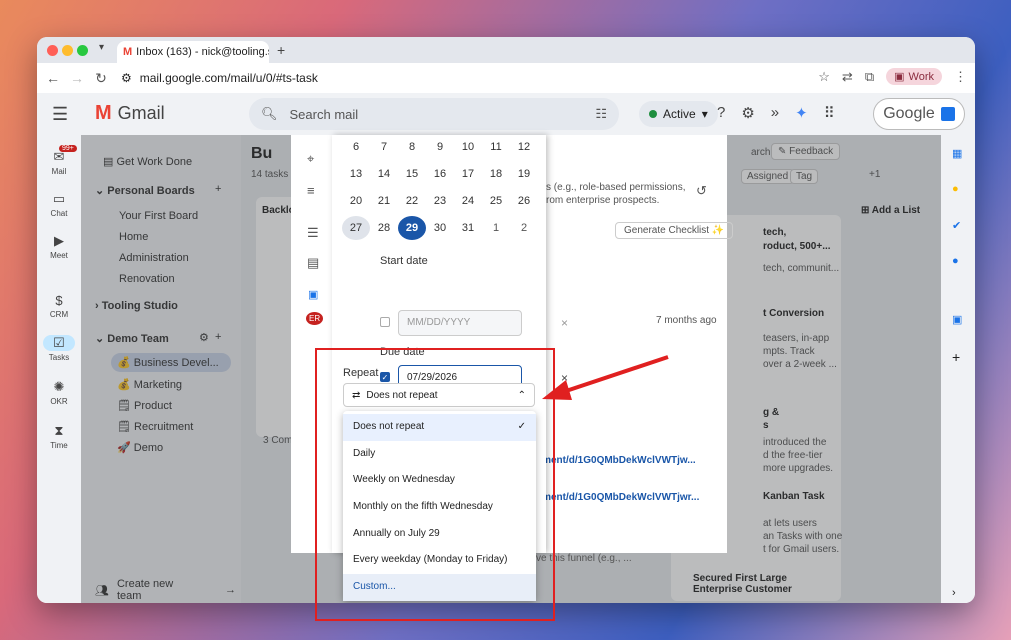  What do you see at coordinates (53, 78) in the screenshot?
I see `back-icon: ←` at bounding box center [53, 78].